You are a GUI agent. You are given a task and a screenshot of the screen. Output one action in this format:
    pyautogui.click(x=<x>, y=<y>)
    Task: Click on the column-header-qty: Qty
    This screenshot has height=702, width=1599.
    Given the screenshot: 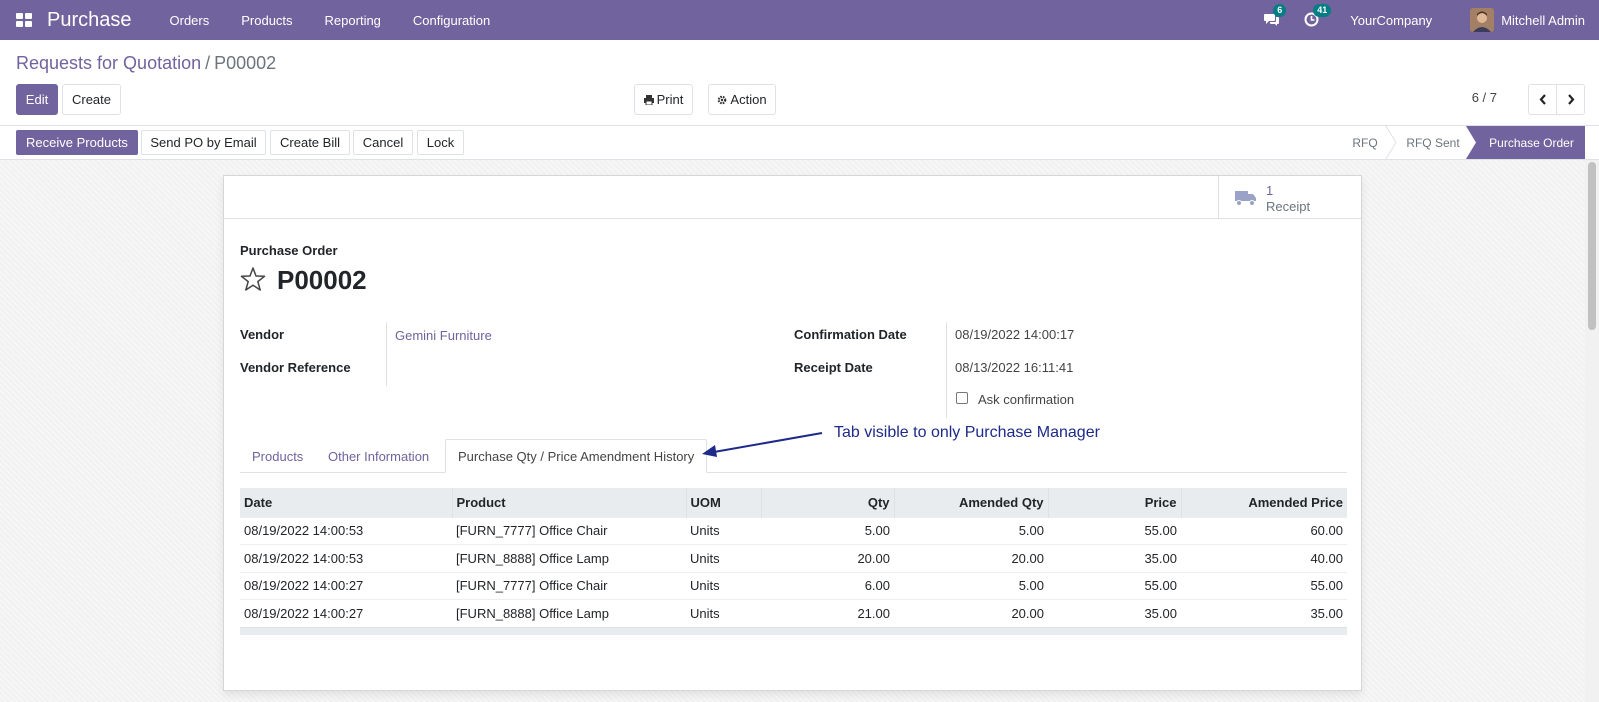 What is the action you would take?
    pyautogui.click(x=827, y=502)
    